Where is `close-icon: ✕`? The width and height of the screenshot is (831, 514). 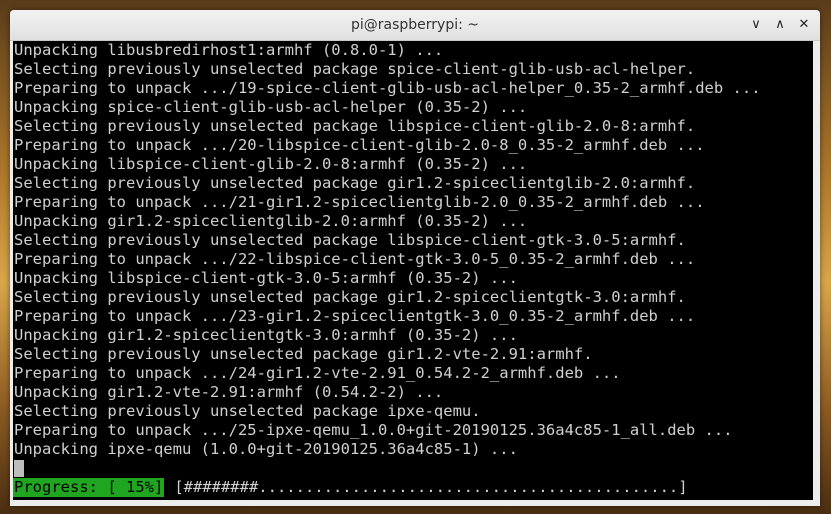 close-icon: ✕ is located at coordinates (804, 24).